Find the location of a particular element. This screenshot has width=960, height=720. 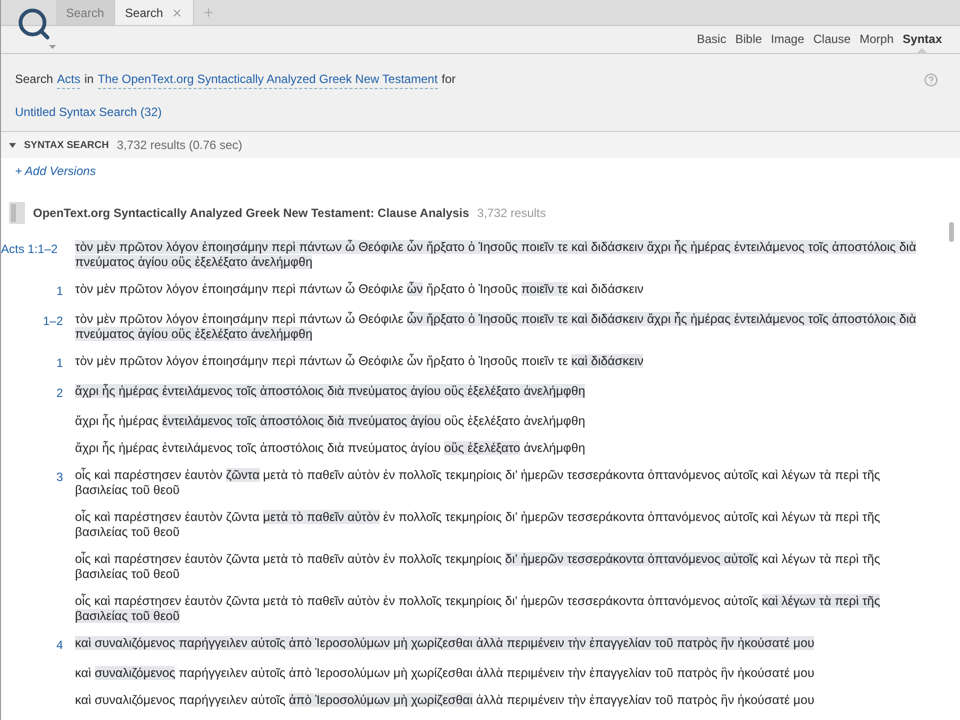

search-type-tab: Bible is located at coordinates (748, 39).